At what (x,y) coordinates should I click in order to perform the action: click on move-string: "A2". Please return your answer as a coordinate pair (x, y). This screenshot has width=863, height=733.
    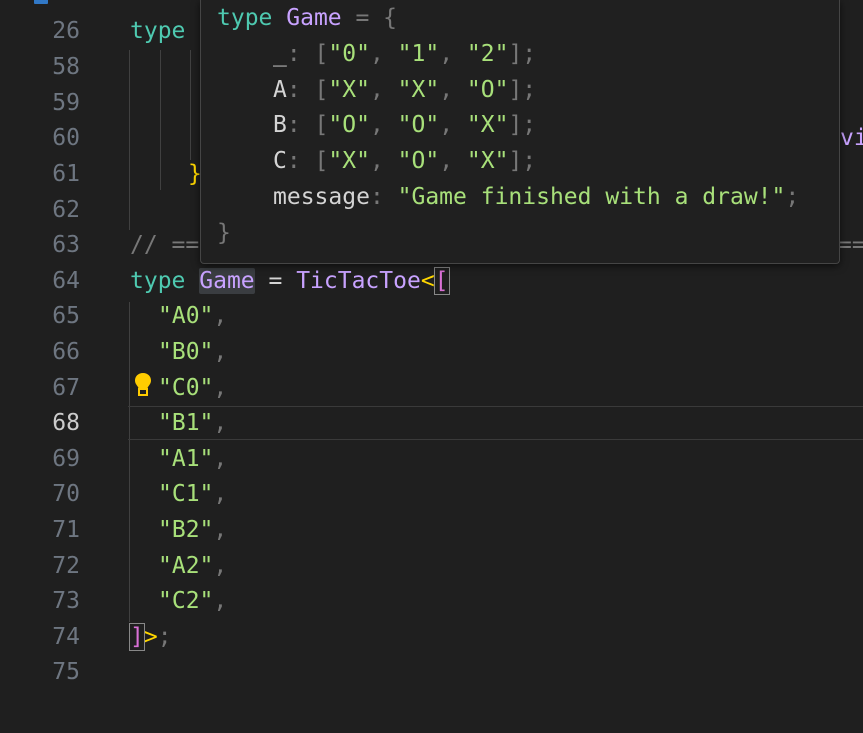
    Looking at the image, I should click on (186, 566).